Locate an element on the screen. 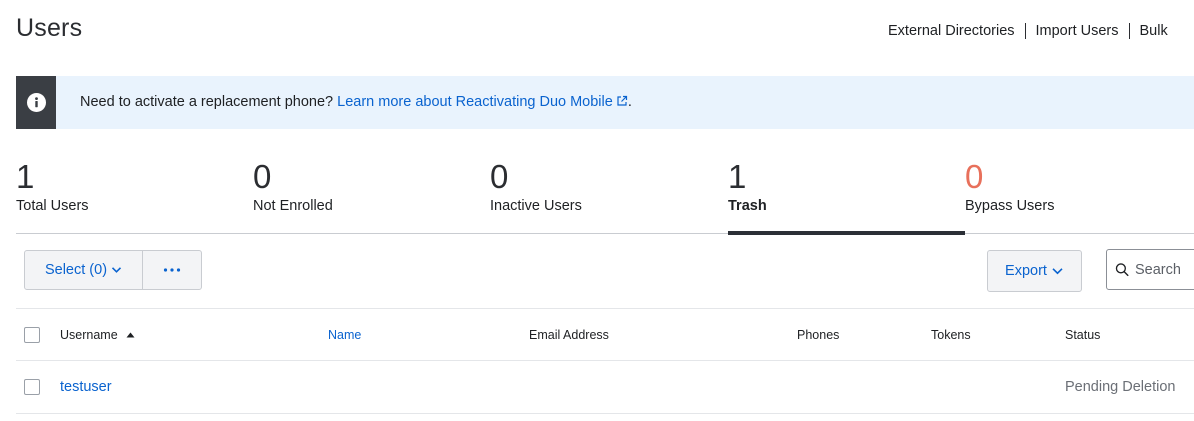  row-checkbox is located at coordinates (32, 387).